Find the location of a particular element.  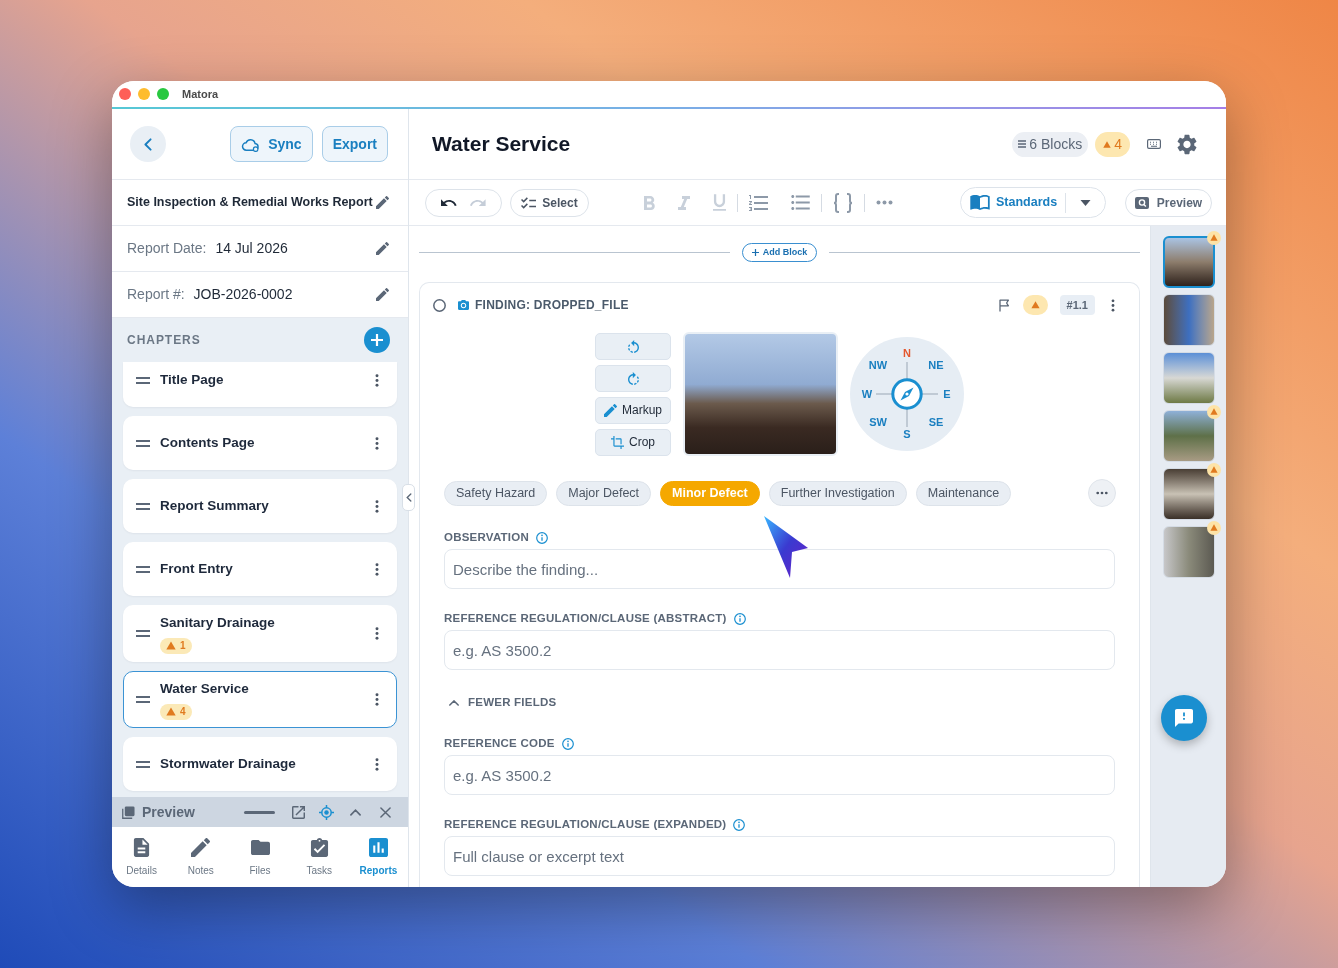

text-field: Full clause or excerpt text is located at coordinates (779, 856).